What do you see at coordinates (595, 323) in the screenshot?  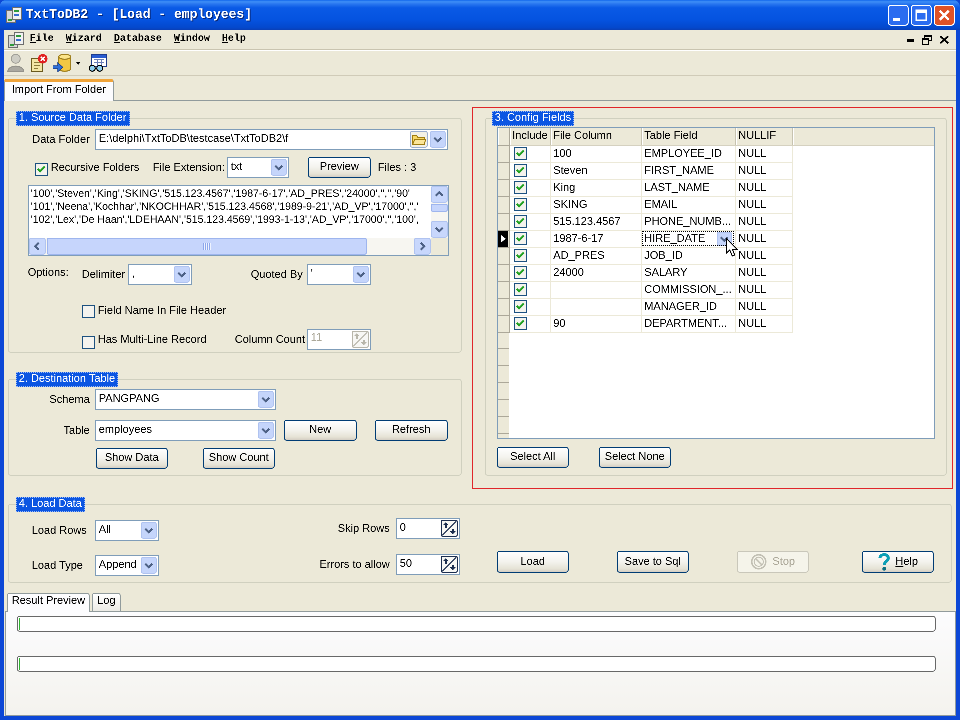 I see `table-cell: 90` at bounding box center [595, 323].